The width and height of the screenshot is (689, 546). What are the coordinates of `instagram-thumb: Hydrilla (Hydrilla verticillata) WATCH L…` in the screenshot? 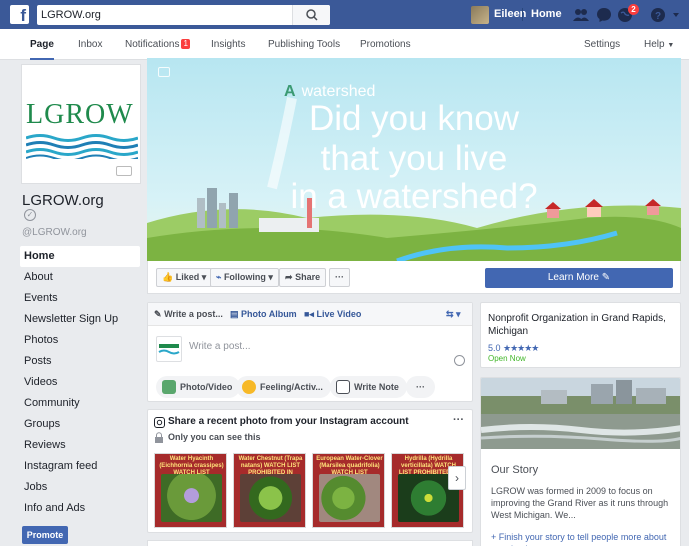 It's located at (427, 490).